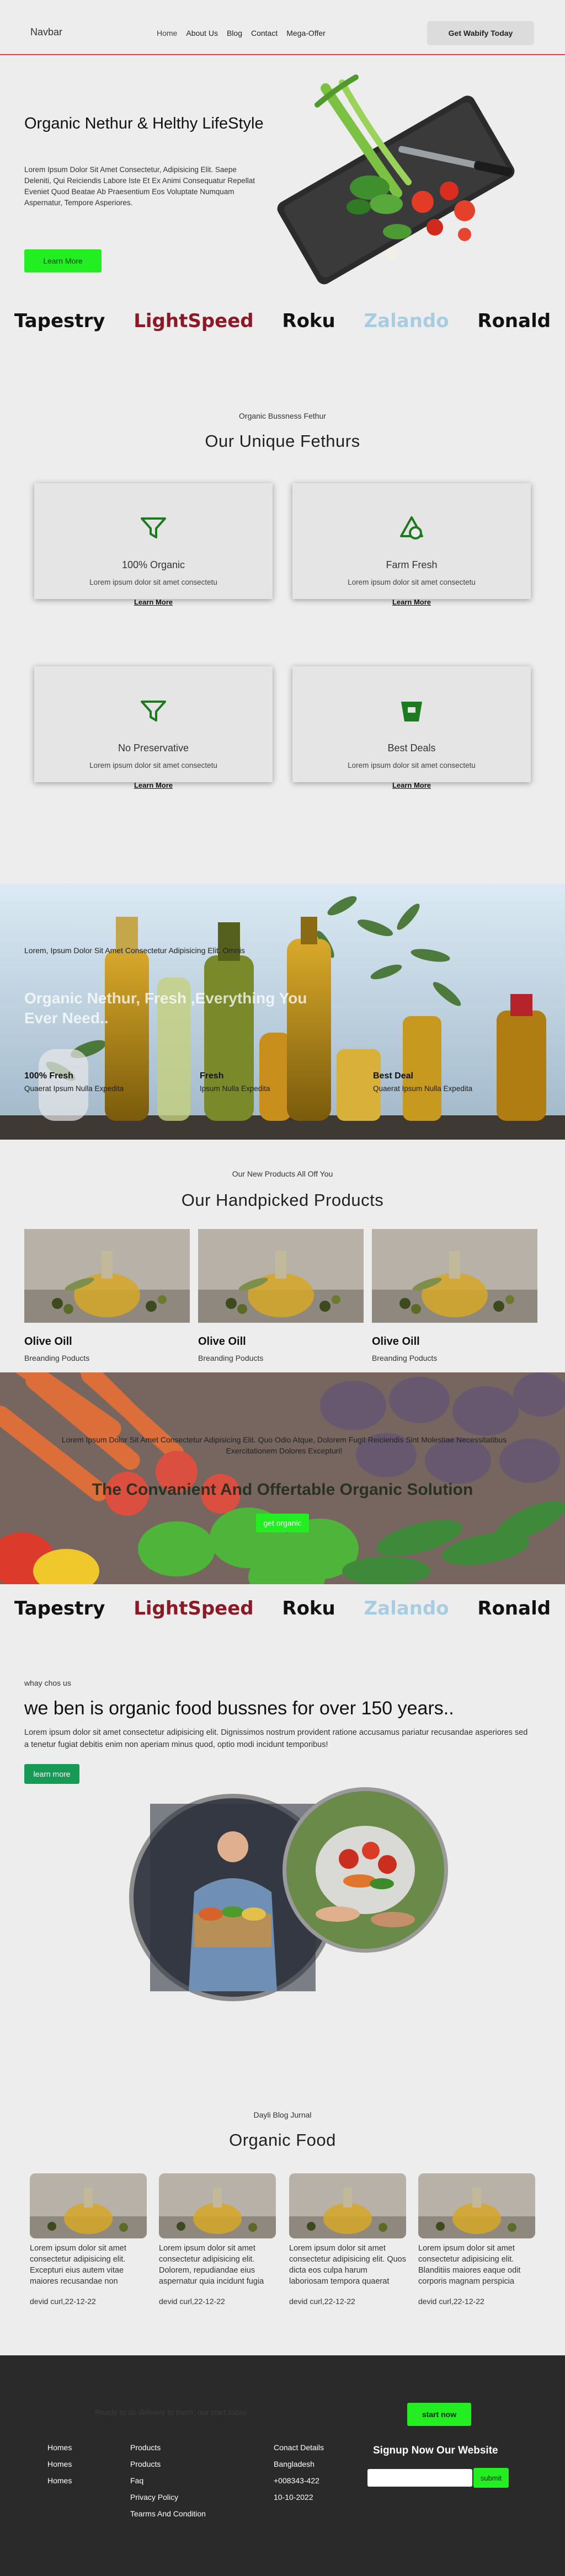 The image size is (565, 2576). What do you see at coordinates (306, 33) in the screenshot?
I see `nav-link-mega-offer: Mega-Offer` at bounding box center [306, 33].